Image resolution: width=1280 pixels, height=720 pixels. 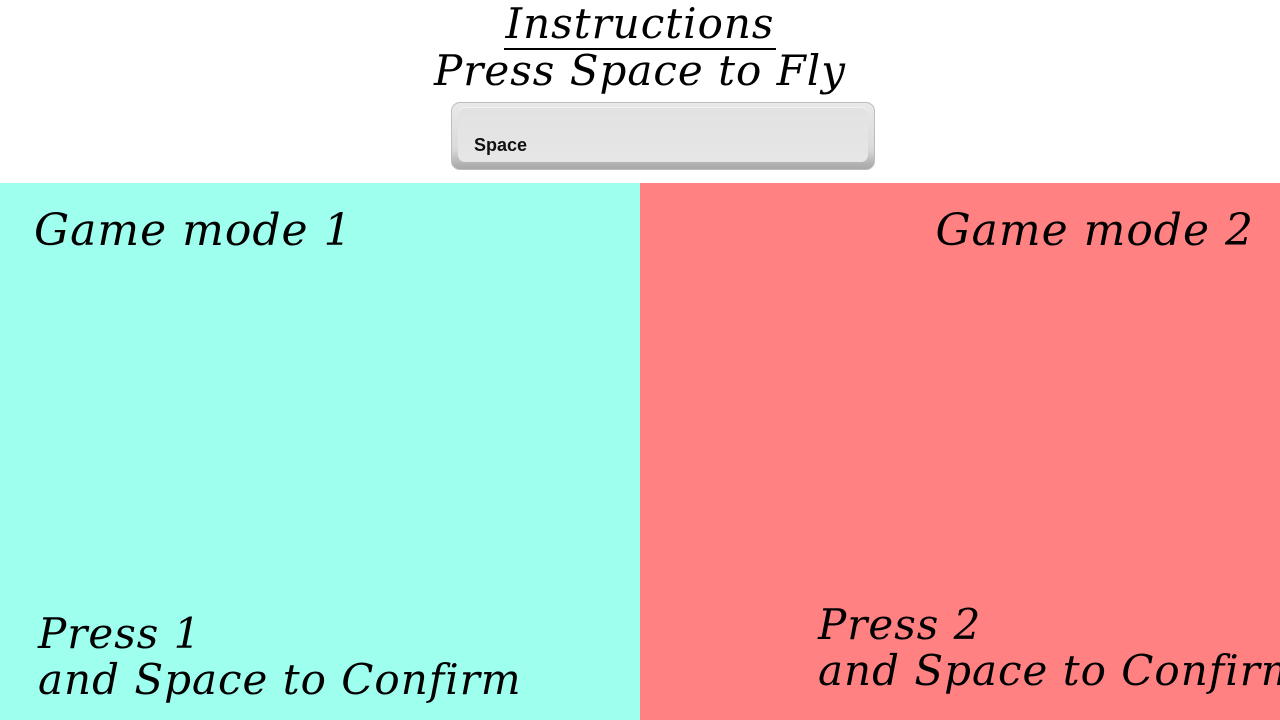 What do you see at coordinates (663, 136) in the screenshot?
I see `space-key-graphic: Space` at bounding box center [663, 136].